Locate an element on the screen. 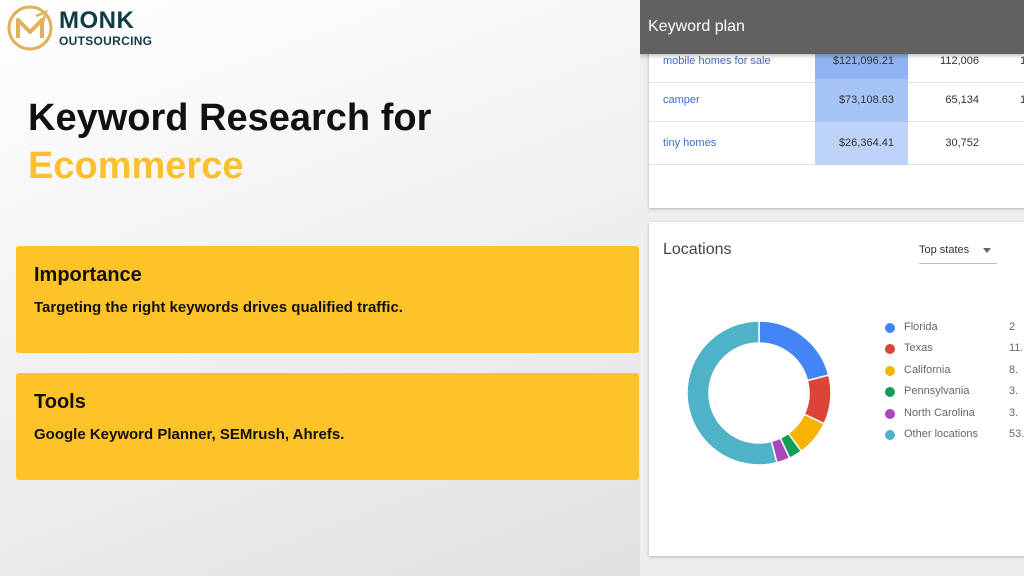 Image resolution: width=1024 pixels, height=576 pixels. dropdown-caret-icon is located at coordinates (987, 250).